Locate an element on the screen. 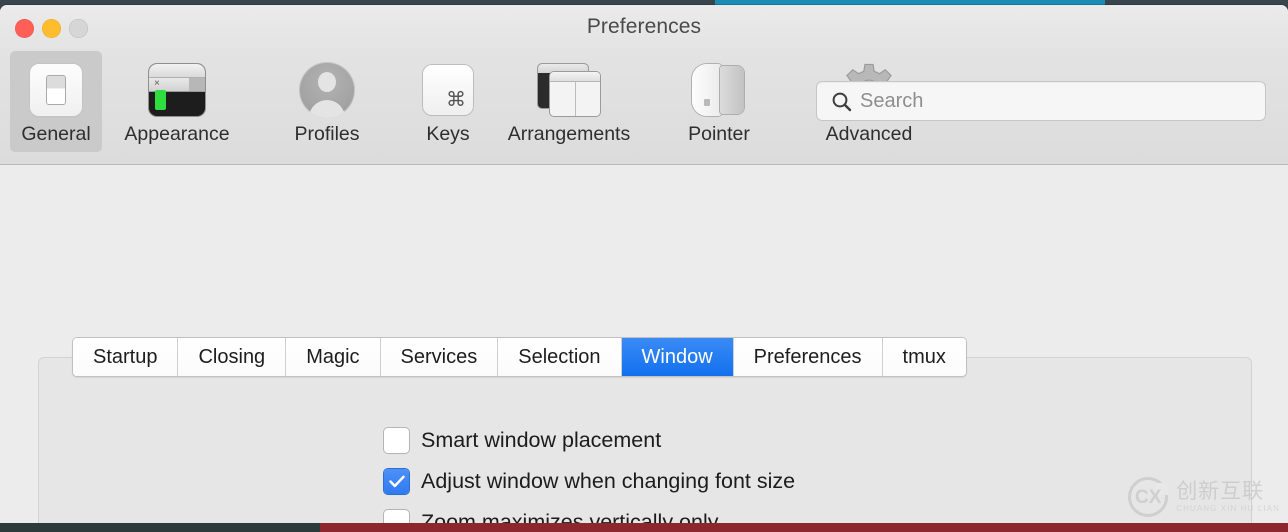 The image size is (1288, 532). toolbar-item-pointer: Pointer is located at coordinates (719, 101).